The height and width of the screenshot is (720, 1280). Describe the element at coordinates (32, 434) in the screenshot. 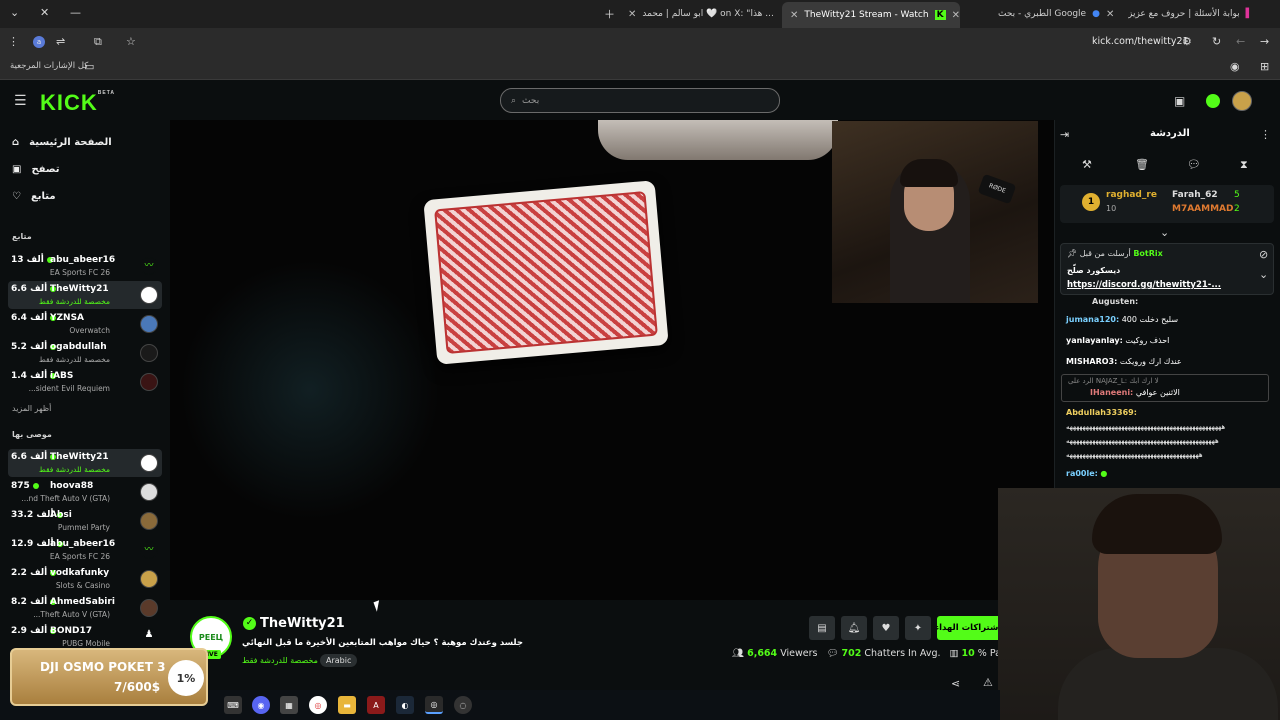

I see `recommended-section-title: موصى بها` at that location.